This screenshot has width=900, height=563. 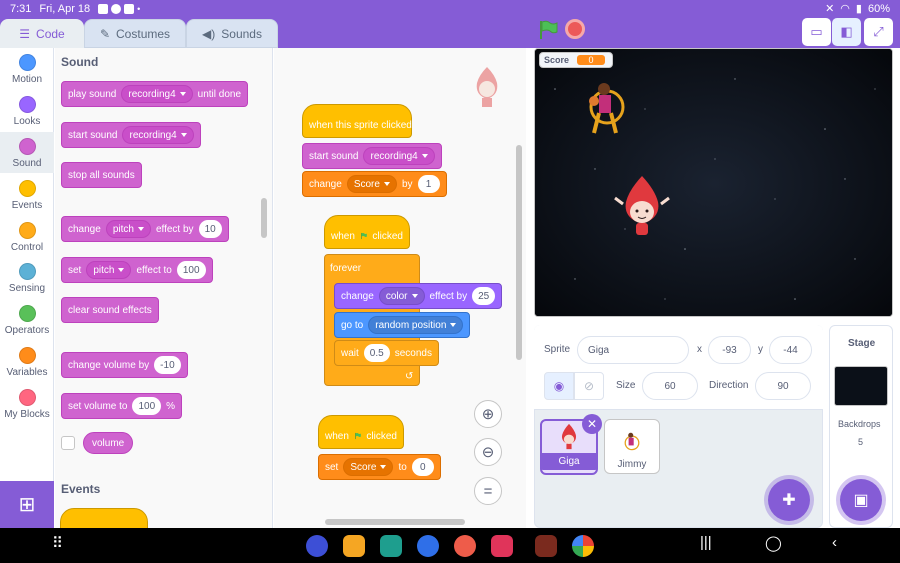 I want to click on block-set-volume: set volume to 100 %, so click(x=122, y=406).